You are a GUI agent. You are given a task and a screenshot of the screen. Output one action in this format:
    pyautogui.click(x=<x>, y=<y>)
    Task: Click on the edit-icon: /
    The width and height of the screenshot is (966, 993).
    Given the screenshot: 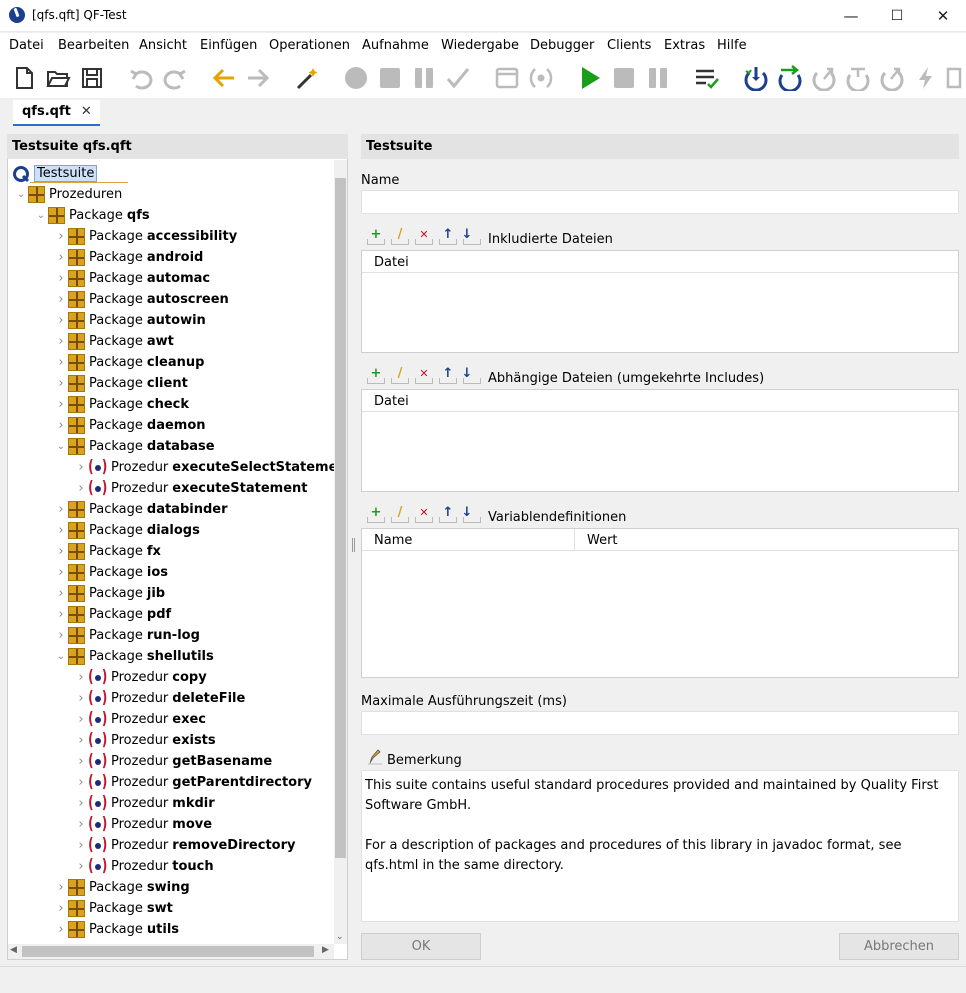 What is the action you would take?
    pyautogui.click(x=400, y=237)
    